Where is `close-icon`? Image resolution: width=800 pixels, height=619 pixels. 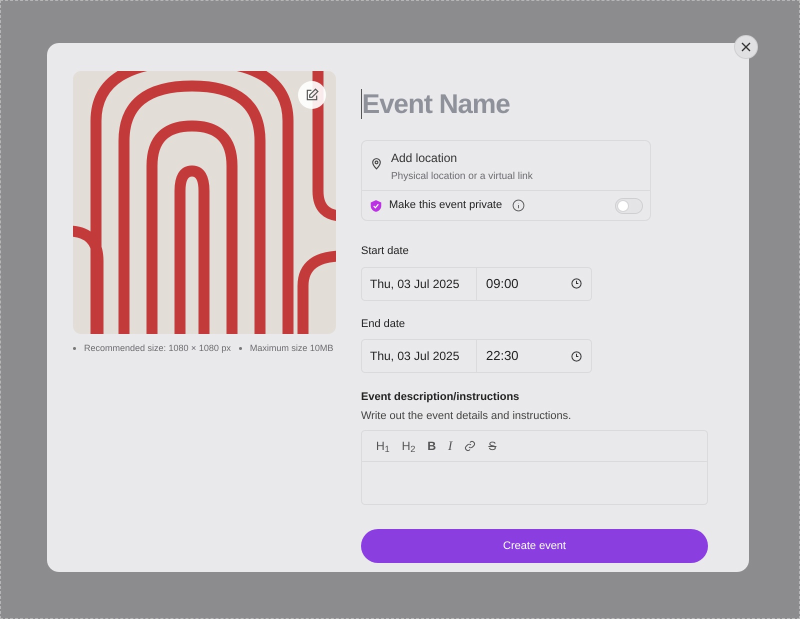
close-icon is located at coordinates (746, 47).